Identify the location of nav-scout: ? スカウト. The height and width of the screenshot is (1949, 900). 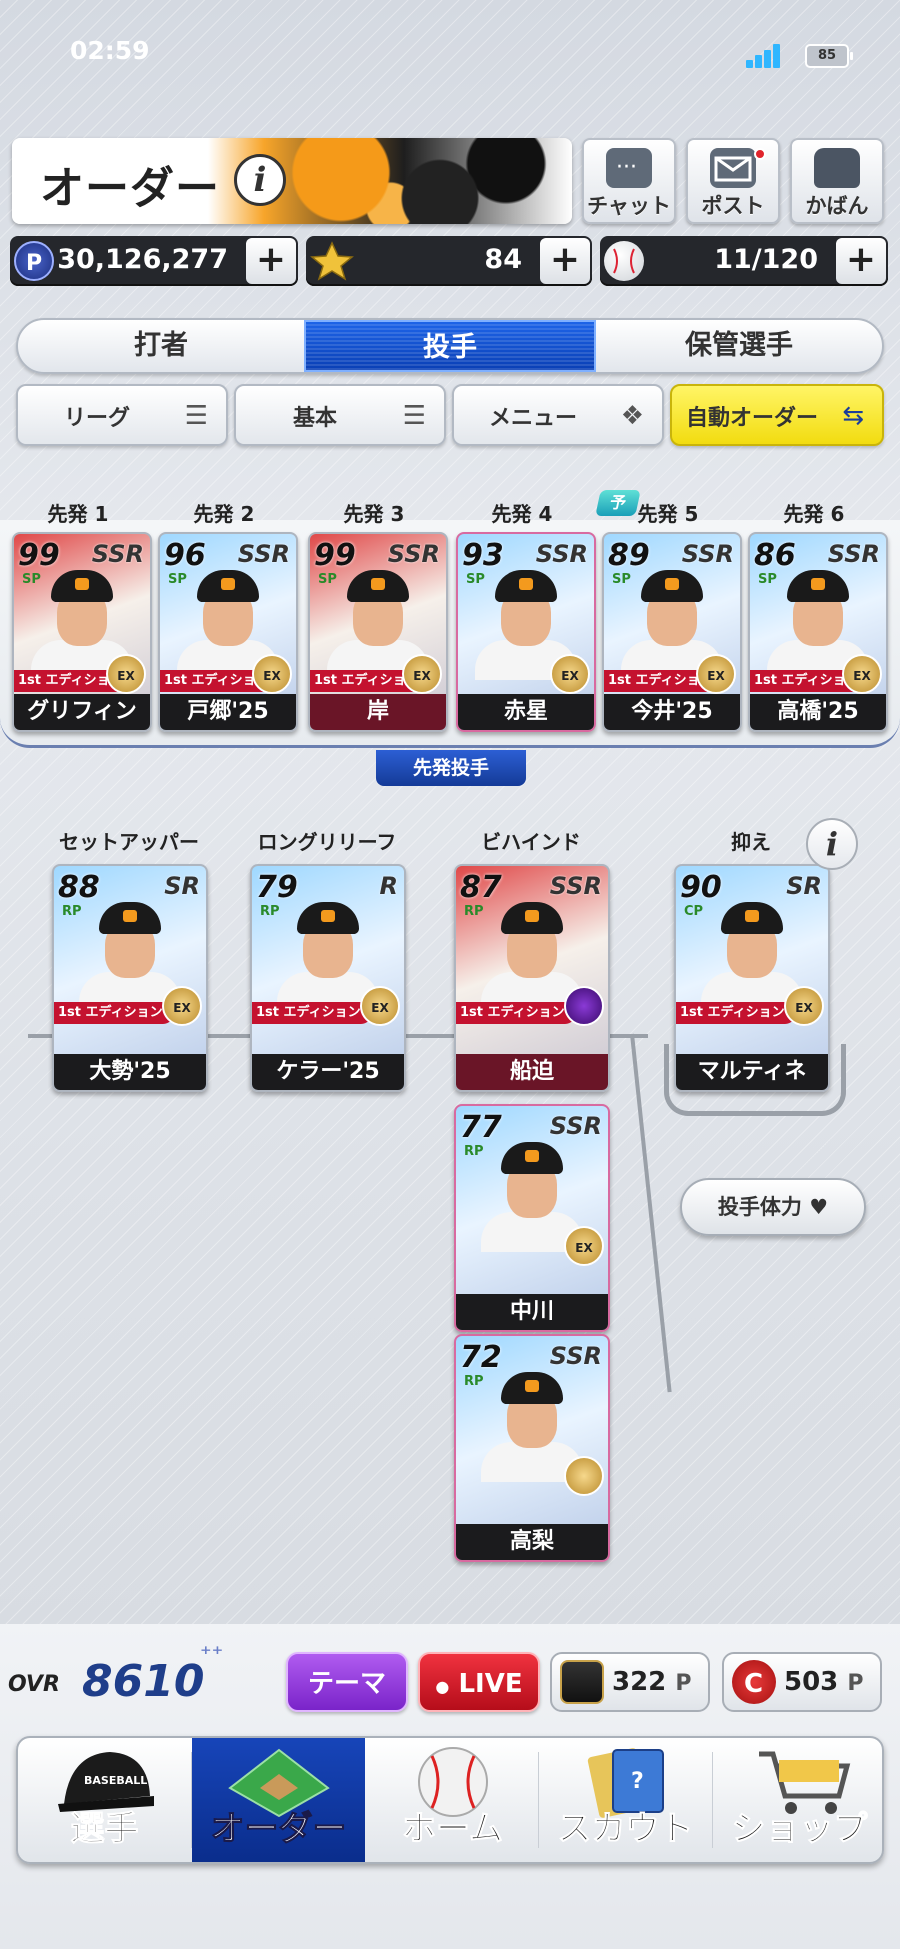
(625, 1800).